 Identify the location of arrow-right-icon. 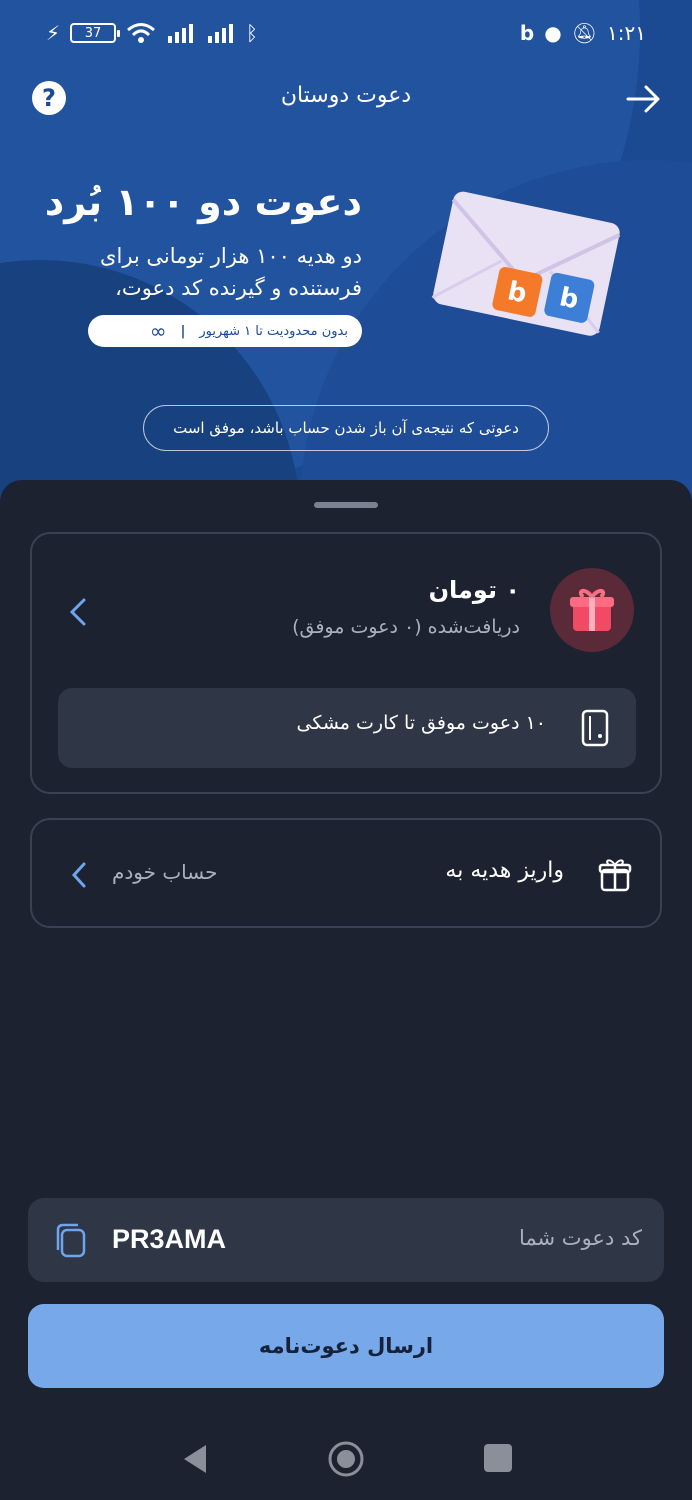
(644, 99).